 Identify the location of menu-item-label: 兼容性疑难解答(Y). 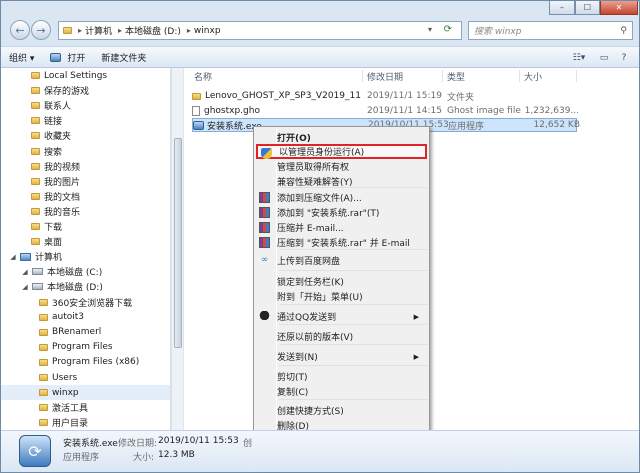
(315, 183).